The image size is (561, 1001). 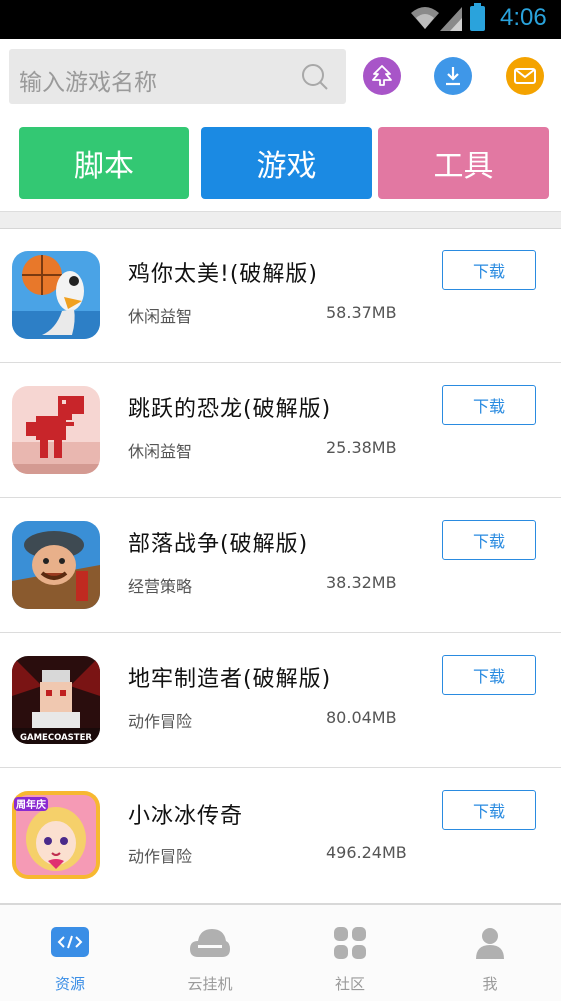 I want to click on list-item: 鸡你太美!(破解版) 休闲益智 58.37MB 下载, so click(x=280, y=295).